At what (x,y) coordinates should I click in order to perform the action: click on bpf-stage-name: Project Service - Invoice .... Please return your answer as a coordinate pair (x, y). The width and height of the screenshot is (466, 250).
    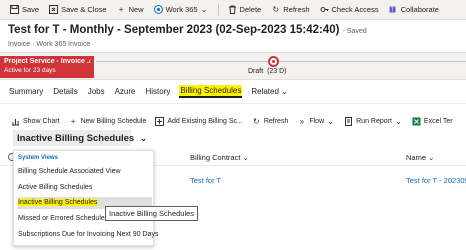
    Looking at the image, I should click on (47, 61).